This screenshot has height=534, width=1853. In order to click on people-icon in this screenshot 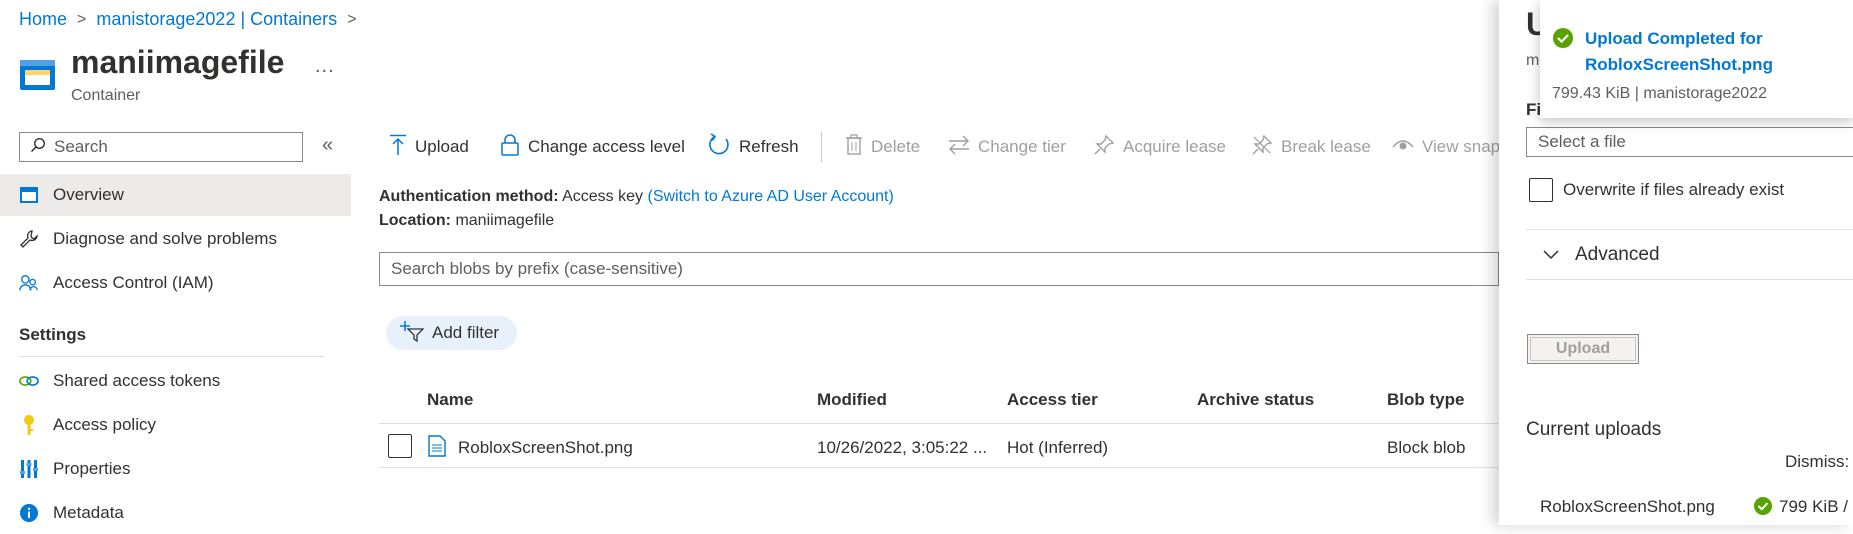, I will do `click(29, 283)`.